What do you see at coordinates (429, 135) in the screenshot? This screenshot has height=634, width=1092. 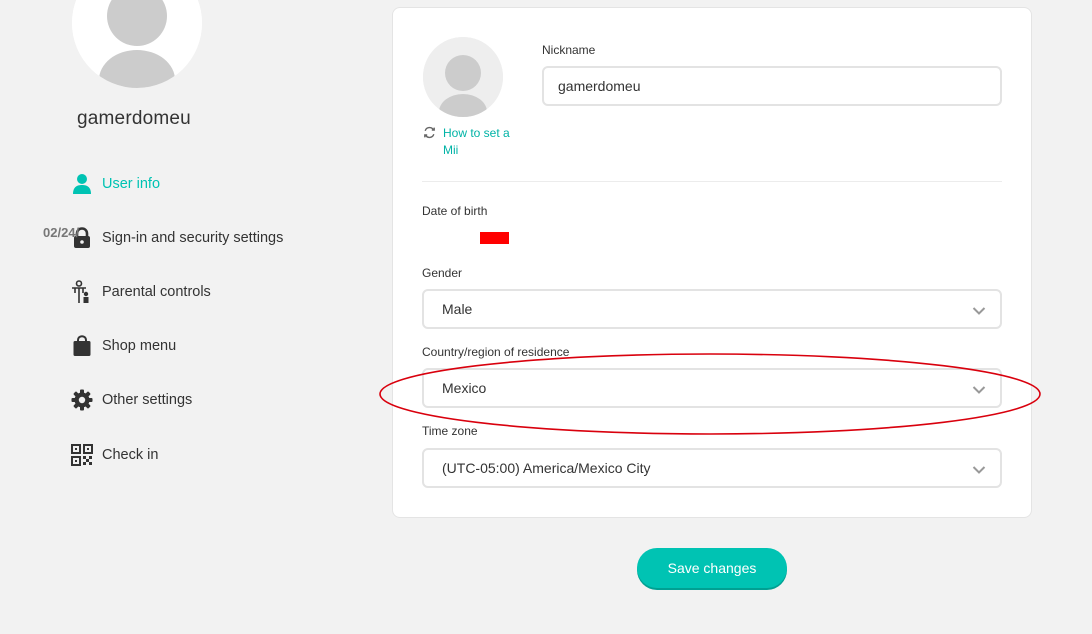 I see `refresh-icon` at bounding box center [429, 135].